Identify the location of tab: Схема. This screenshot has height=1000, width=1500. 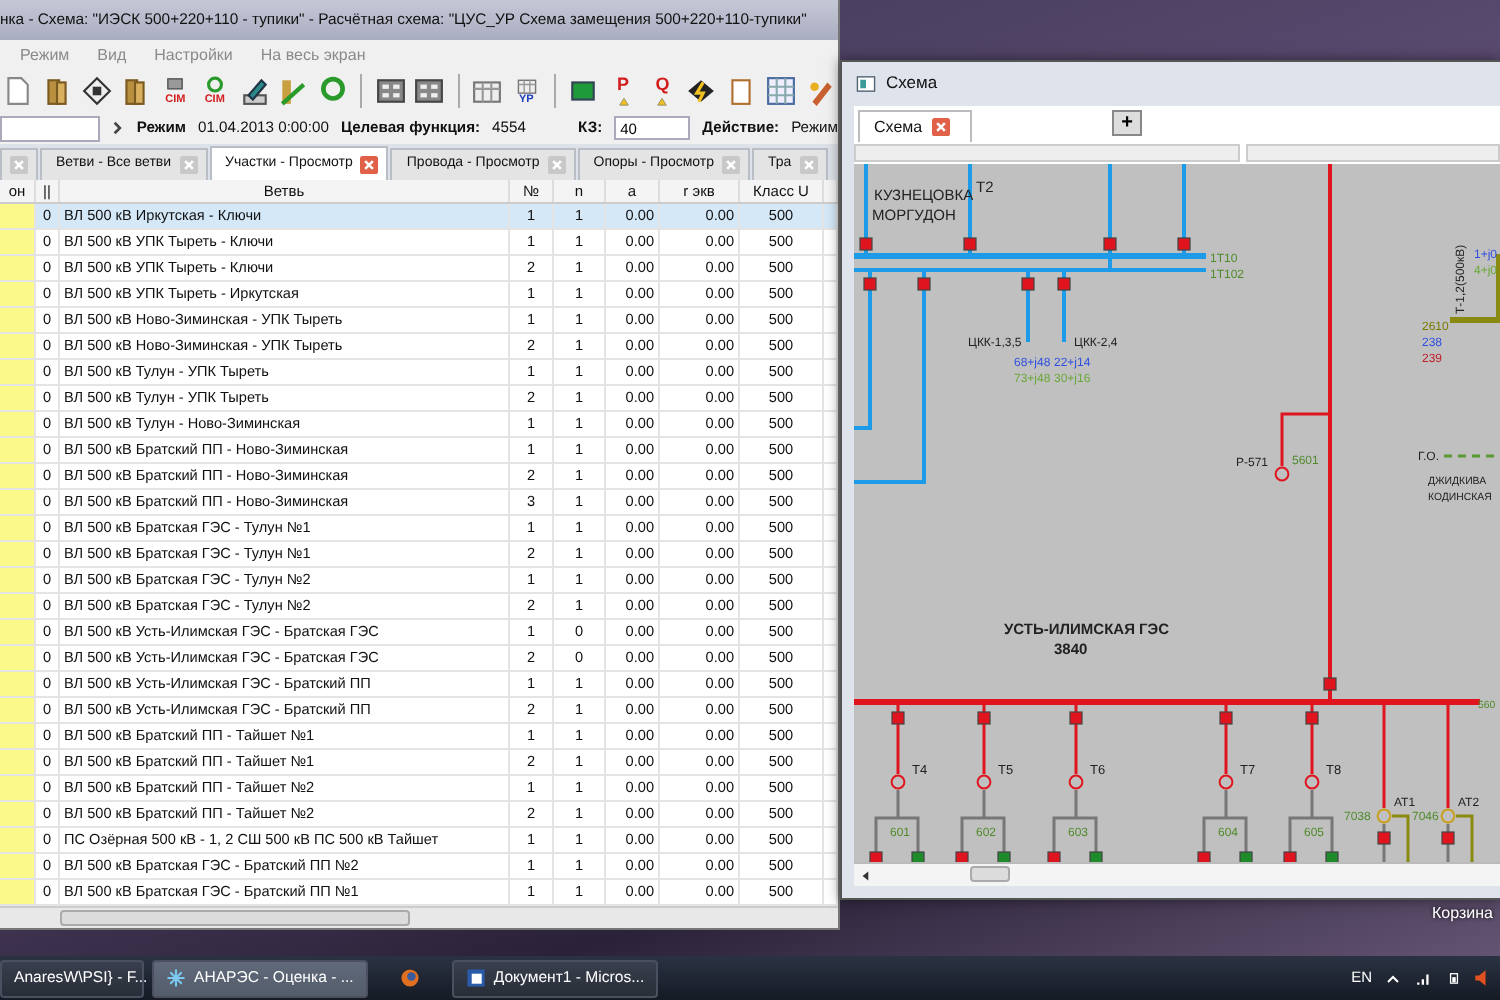
(915, 126).